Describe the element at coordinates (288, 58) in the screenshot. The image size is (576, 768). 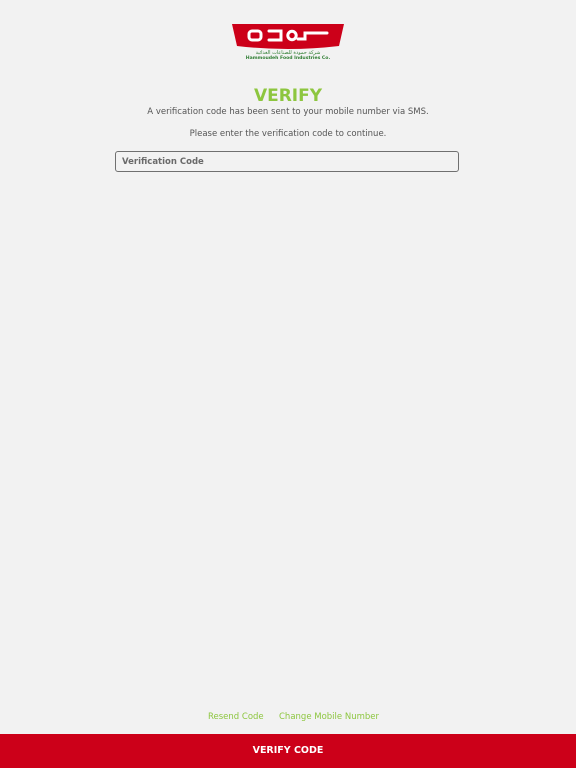
I see `logo-english-subtitle: Hammoudeh Food Industries Co.` at that location.